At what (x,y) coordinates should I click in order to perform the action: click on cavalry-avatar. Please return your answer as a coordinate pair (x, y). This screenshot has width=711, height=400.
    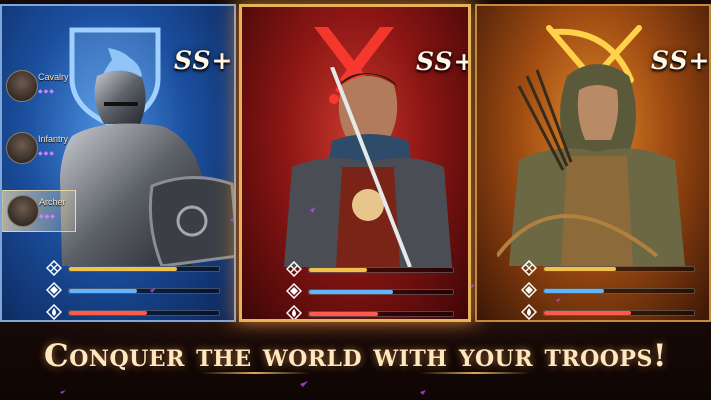
    Looking at the image, I should click on (22, 86).